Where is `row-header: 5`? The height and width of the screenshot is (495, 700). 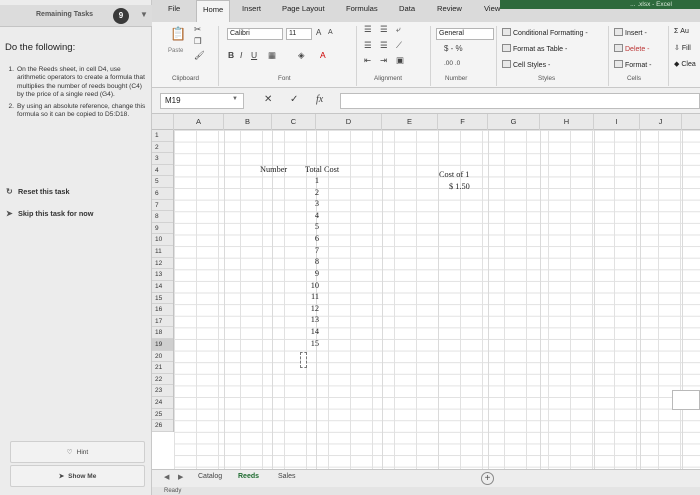 row-header: 5 is located at coordinates (162, 182).